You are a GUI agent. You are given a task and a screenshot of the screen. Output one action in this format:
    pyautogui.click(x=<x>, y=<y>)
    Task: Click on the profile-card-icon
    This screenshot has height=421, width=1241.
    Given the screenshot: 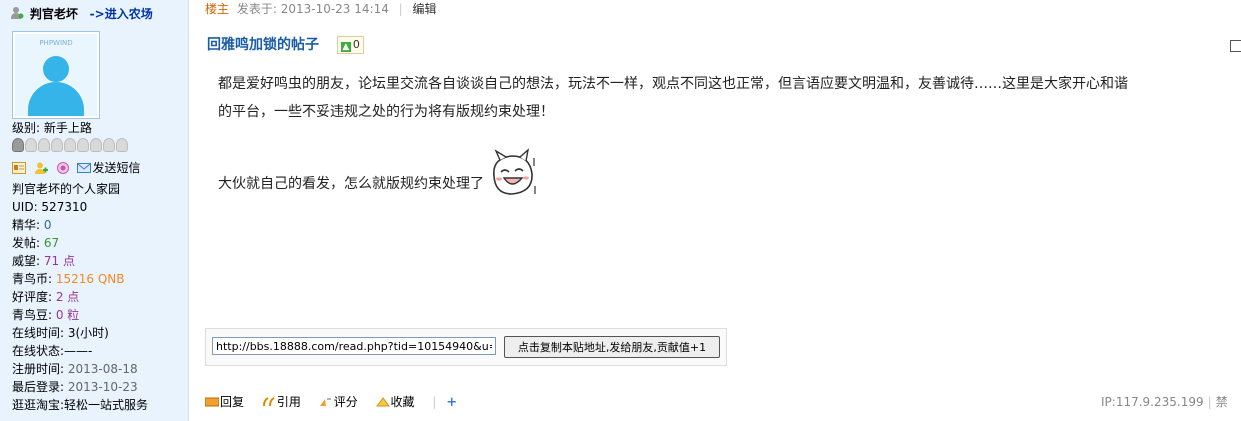 What is the action you would take?
    pyautogui.click(x=19, y=168)
    